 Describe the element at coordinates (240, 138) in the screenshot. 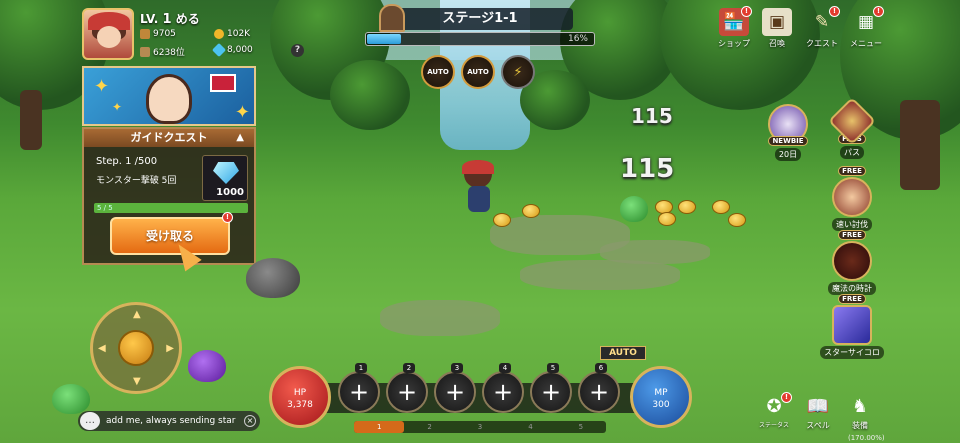

I see `collapse-caret-icon: ▲` at that location.